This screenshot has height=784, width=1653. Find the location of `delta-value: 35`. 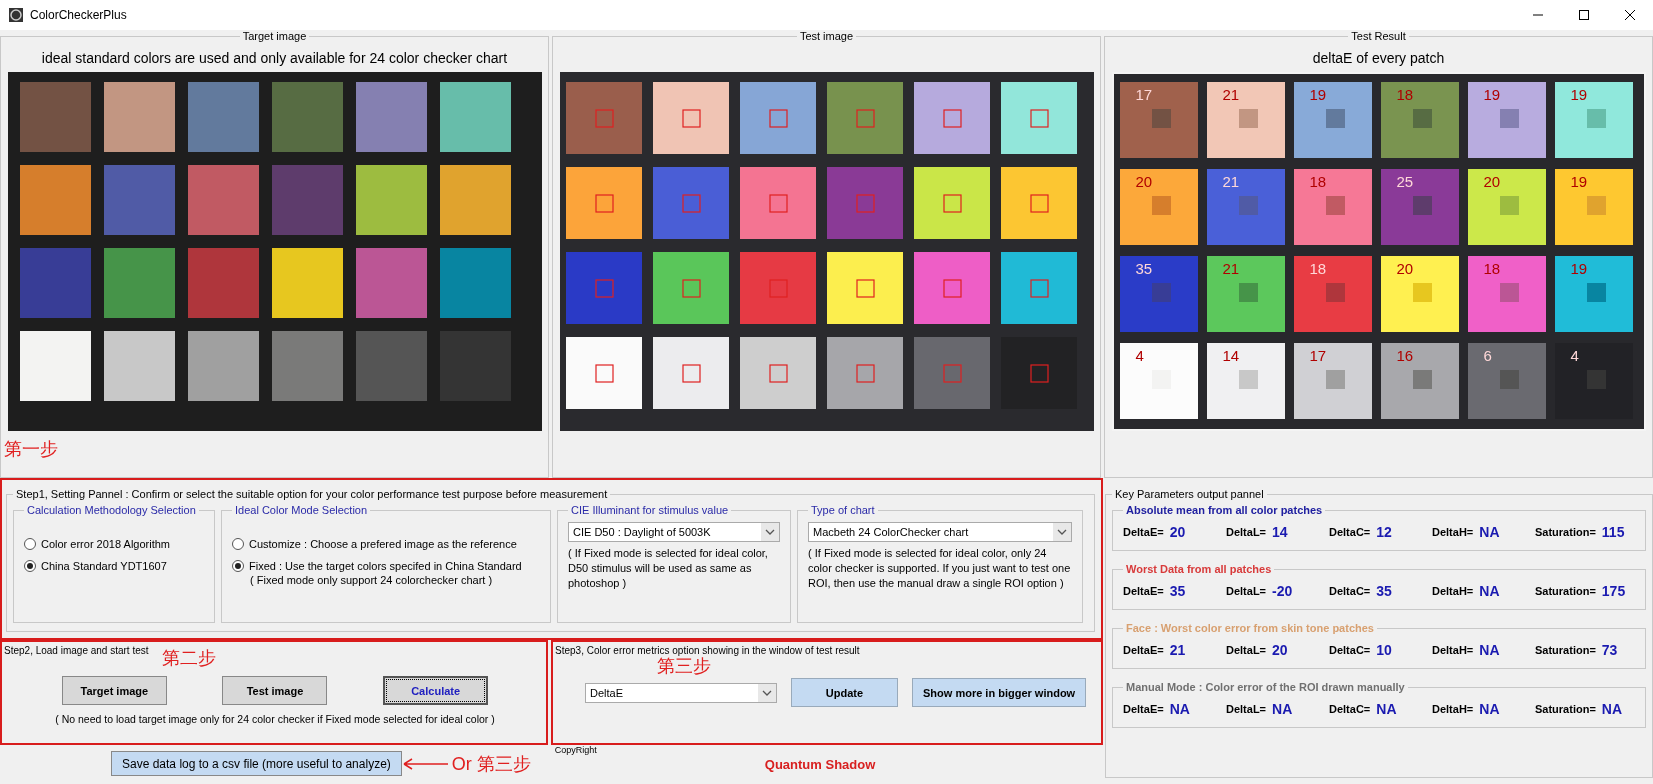

delta-value: 35 is located at coordinates (1144, 268).